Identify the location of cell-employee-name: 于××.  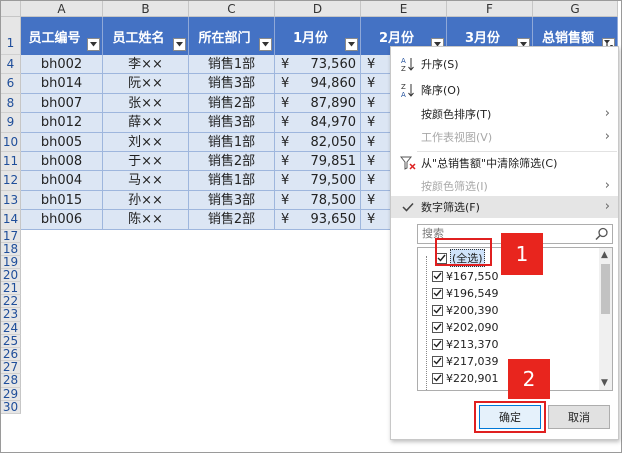
(146, 161).